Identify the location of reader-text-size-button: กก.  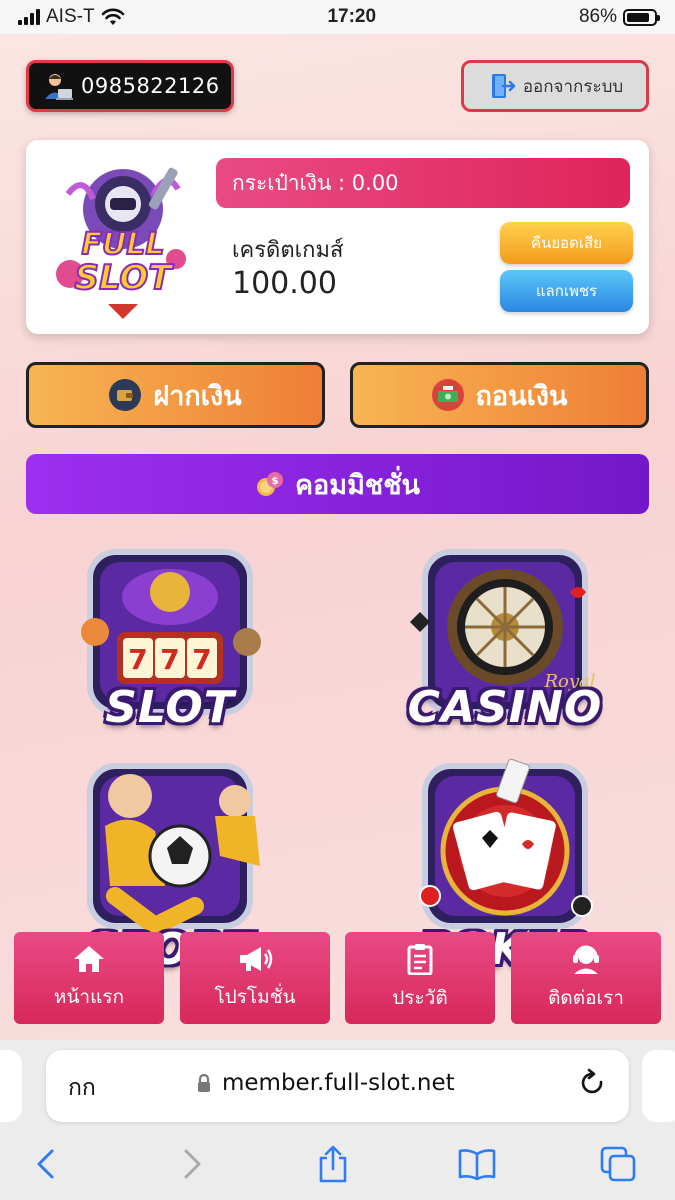
(82, 1088).